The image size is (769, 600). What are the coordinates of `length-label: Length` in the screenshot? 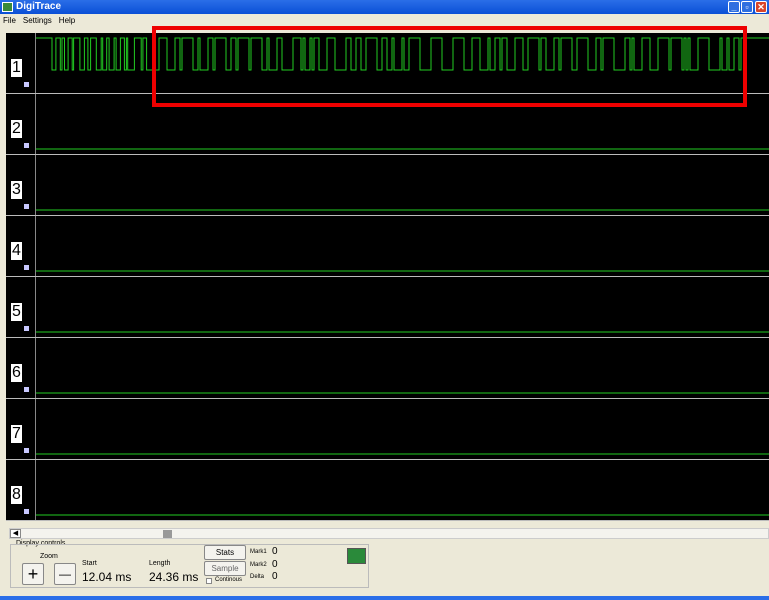 It's located at (160, 563).